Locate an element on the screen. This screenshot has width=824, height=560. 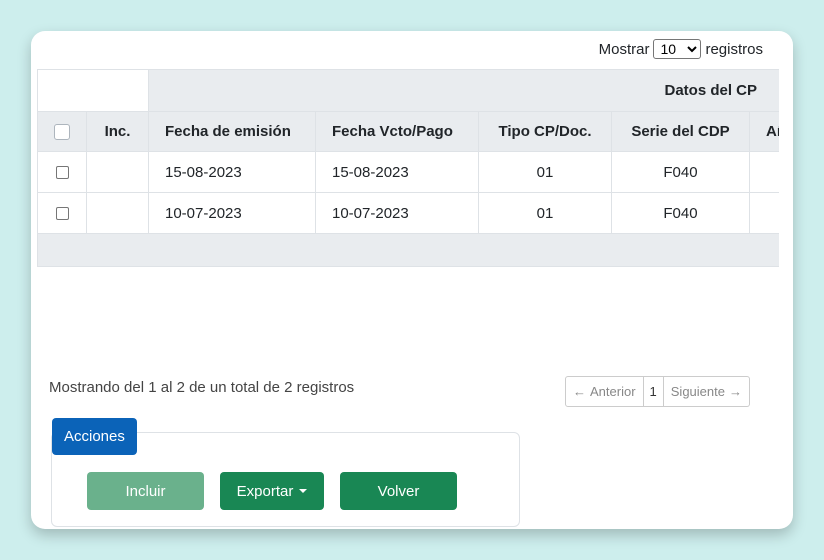
col-tipo: Tipo CP/Doc. is located at coordinates (545, 131).